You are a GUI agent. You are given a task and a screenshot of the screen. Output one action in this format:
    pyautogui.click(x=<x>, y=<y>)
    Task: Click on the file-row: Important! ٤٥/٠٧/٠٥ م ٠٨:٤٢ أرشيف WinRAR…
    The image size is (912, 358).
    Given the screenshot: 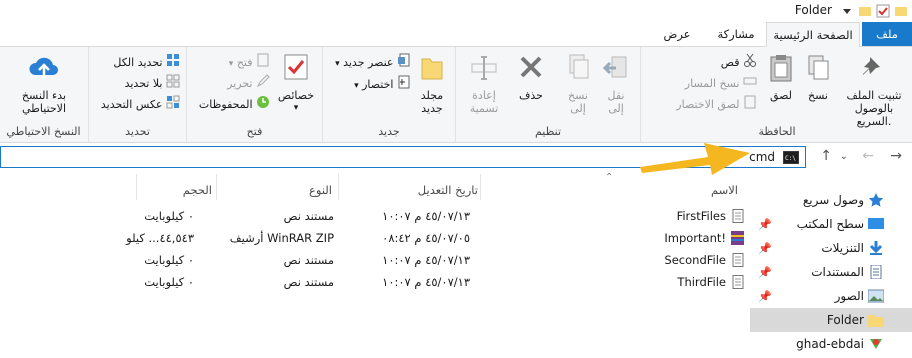 What is the action you would take?
    pyautogui.click(x=372, y=239)
    